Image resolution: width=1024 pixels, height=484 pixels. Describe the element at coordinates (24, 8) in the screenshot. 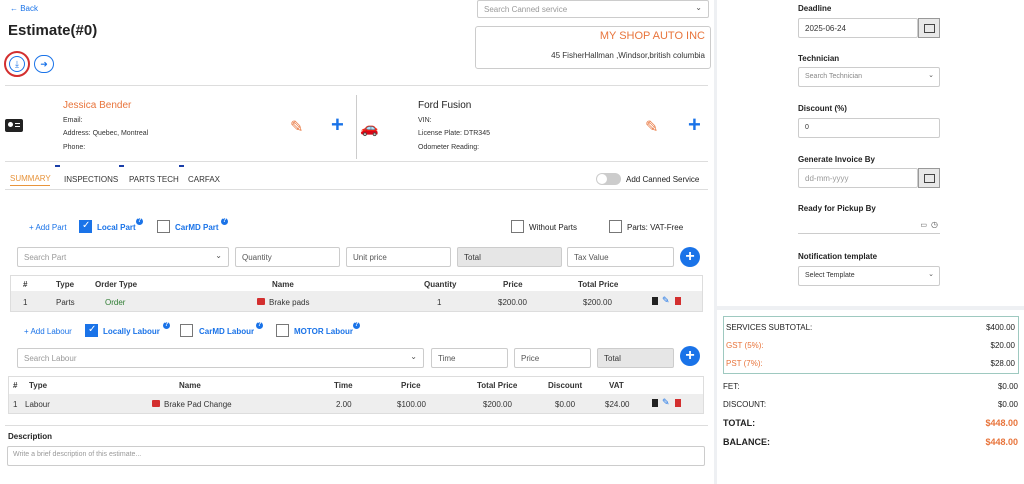

I see `back-link: ← Back` at that location.